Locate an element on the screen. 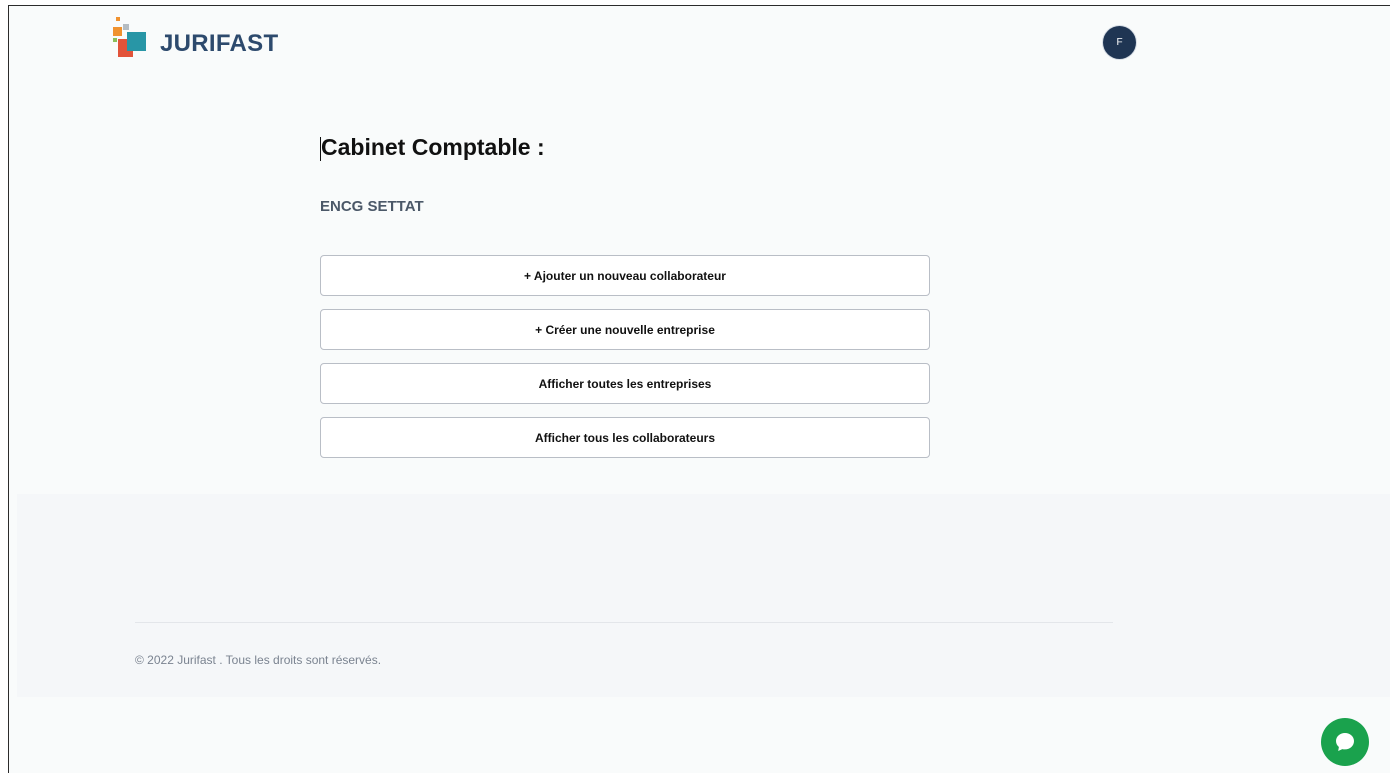  company-name: ENCG SETTAT is located at coordinates (372, 206).